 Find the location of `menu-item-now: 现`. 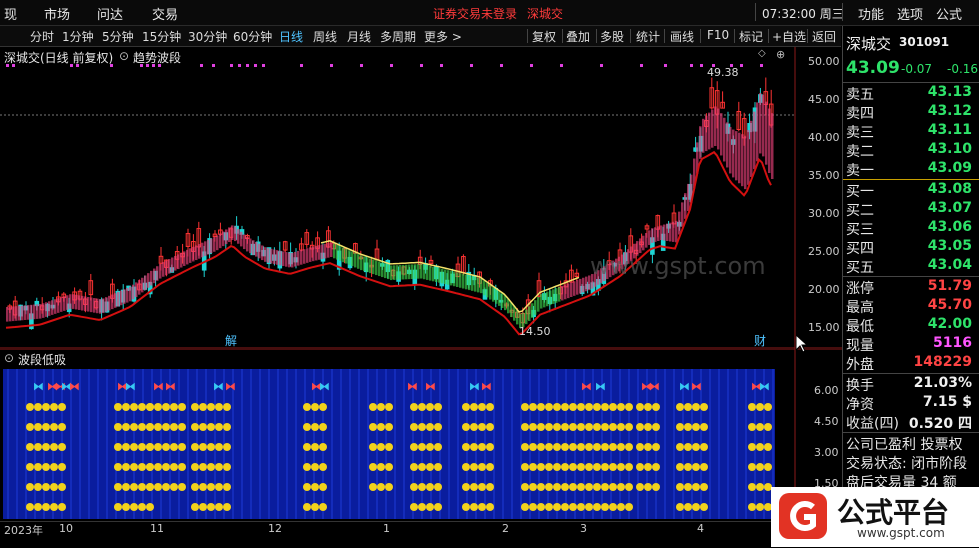

menu-item-now: 现 is located at coordinates (10, 13).